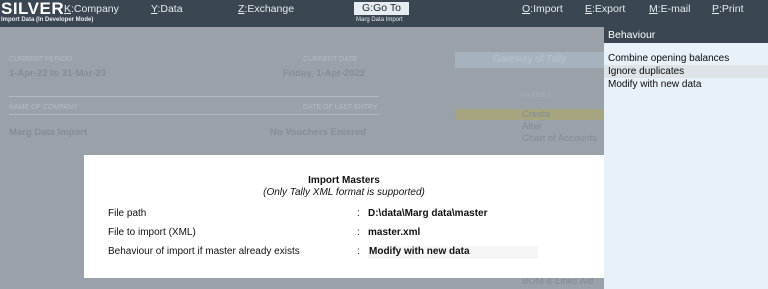 The height and width of the screenshot is (289, 768). Describe the element at coordinates (366, 8) in the screenshot. I see `goto-key: G` at that location.